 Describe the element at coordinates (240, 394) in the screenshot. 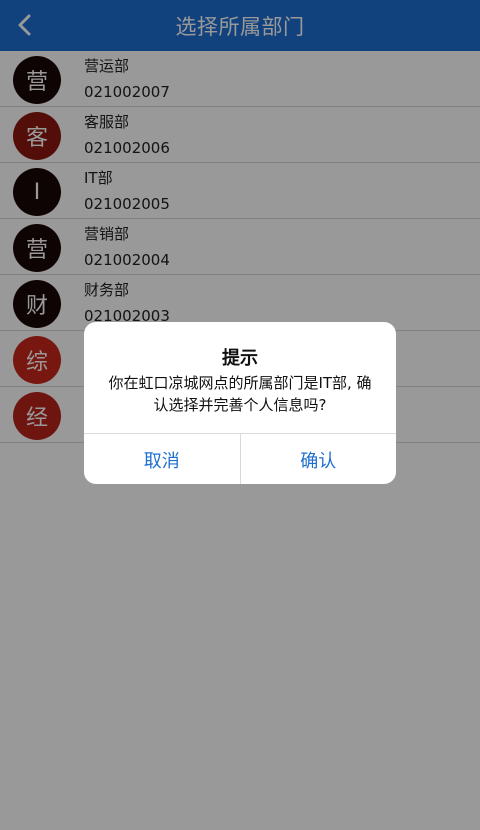

I see `dialog-message: 你在虹口凉城网点的所属部门是IT部, 确认选择并完善个人信息吗?` at that location.